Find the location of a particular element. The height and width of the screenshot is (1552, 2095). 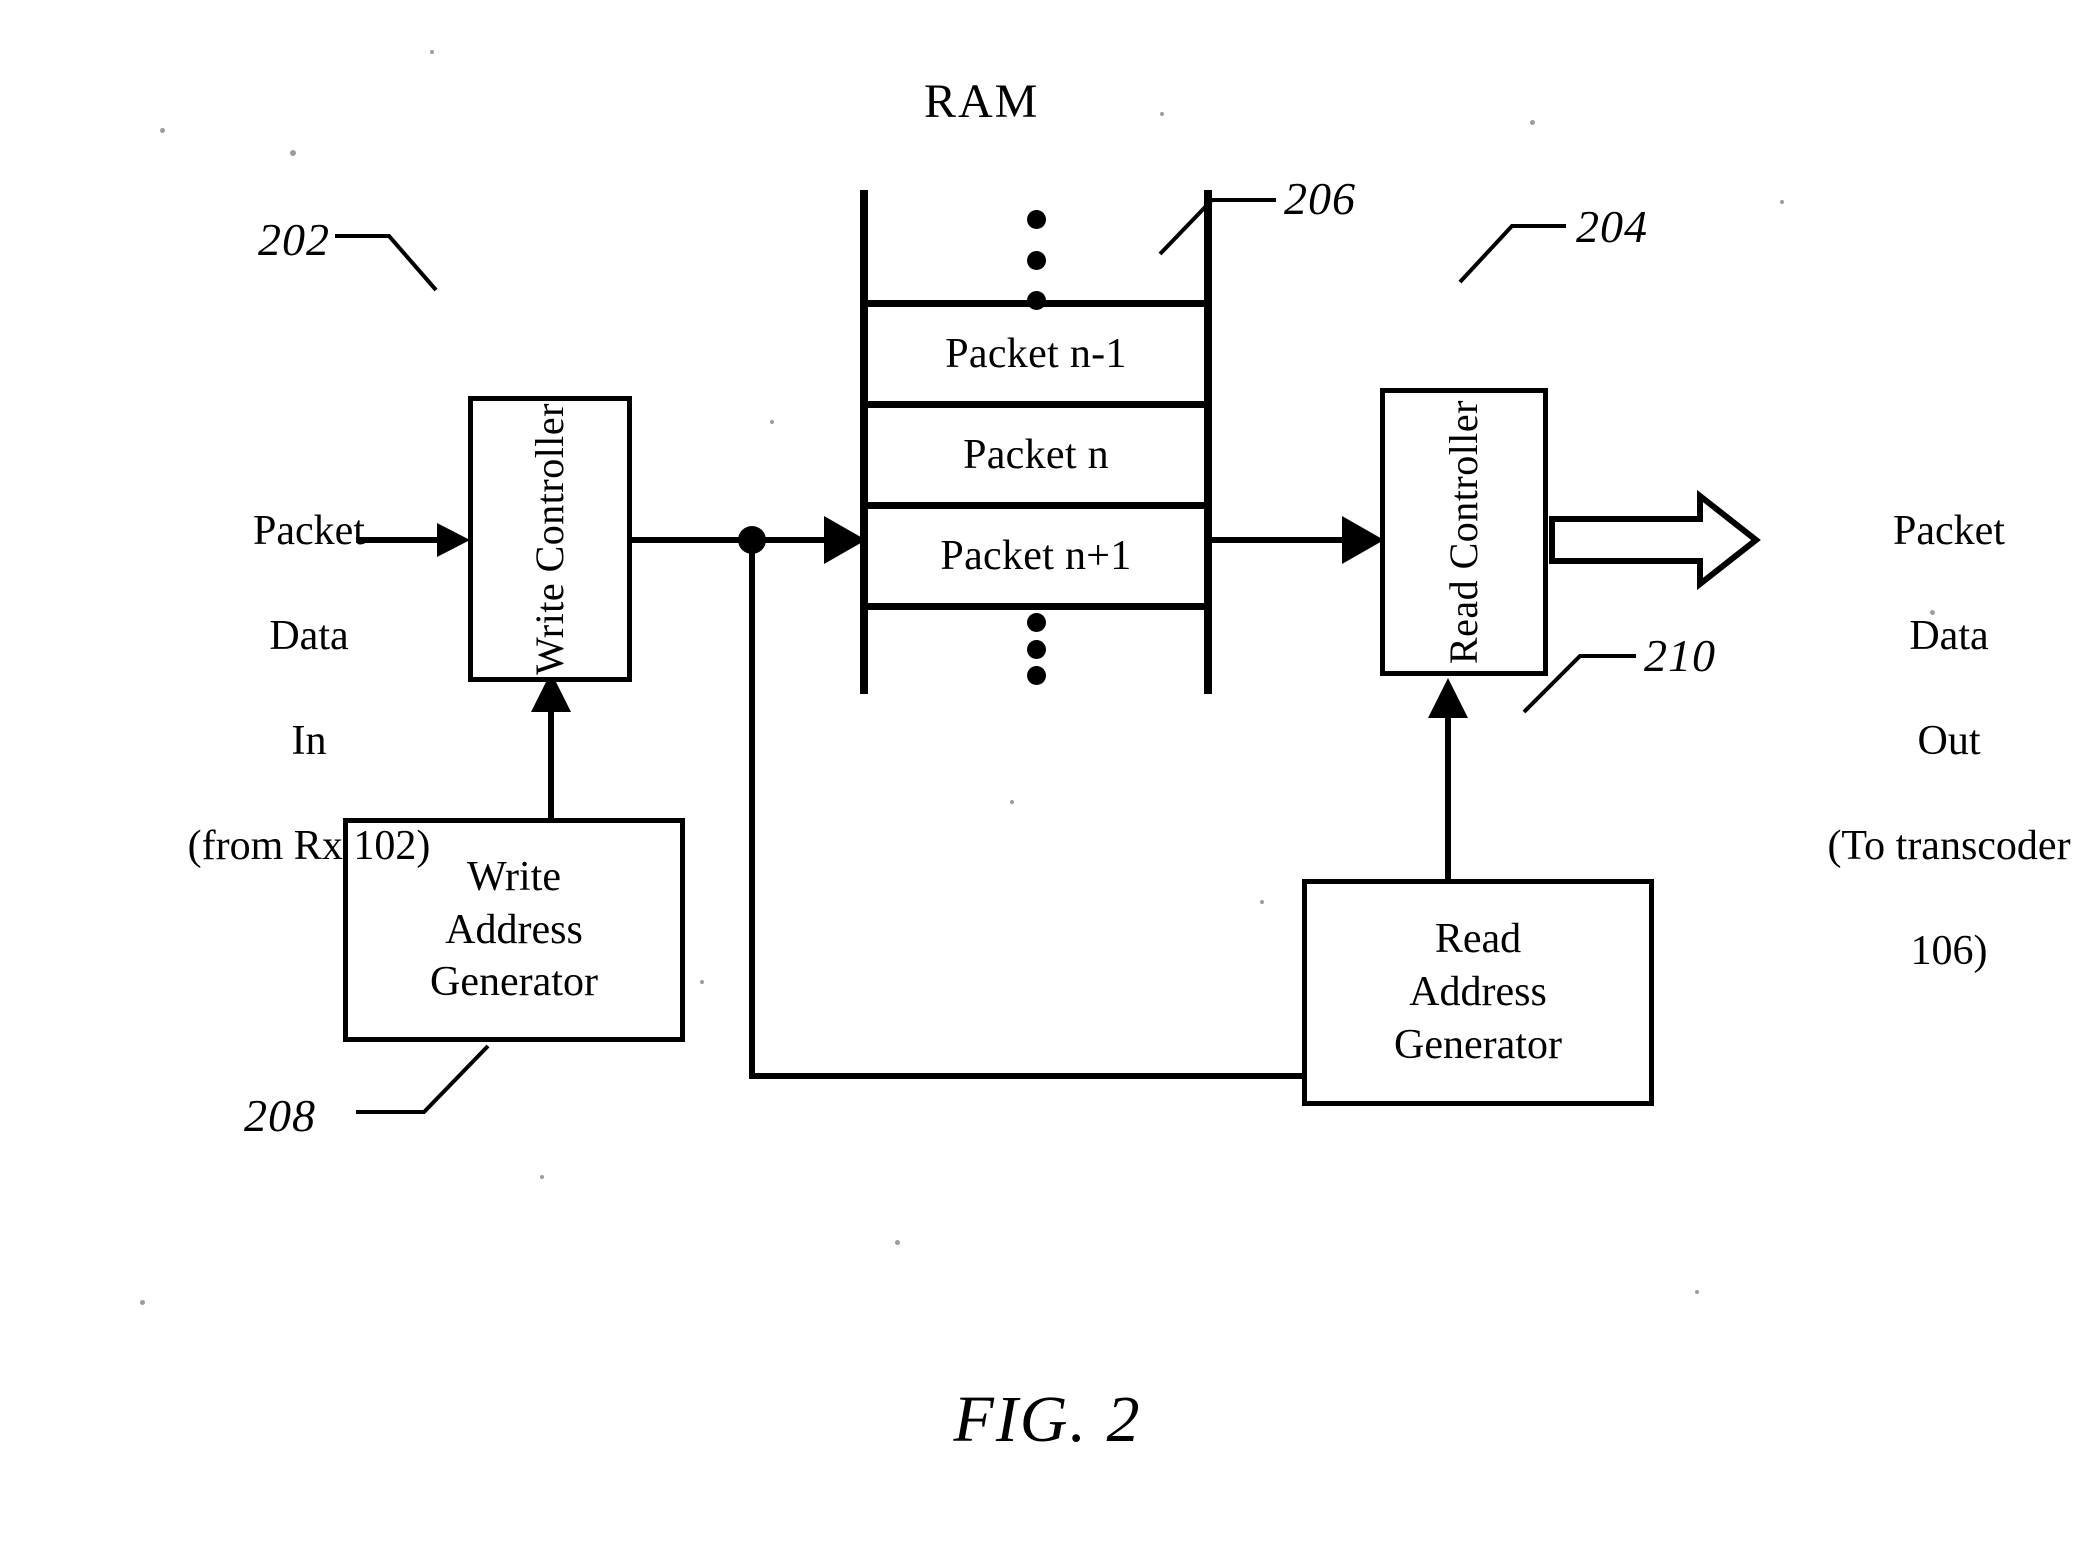

wire-write-controller-to-ram is located at coordinates (749, 540).